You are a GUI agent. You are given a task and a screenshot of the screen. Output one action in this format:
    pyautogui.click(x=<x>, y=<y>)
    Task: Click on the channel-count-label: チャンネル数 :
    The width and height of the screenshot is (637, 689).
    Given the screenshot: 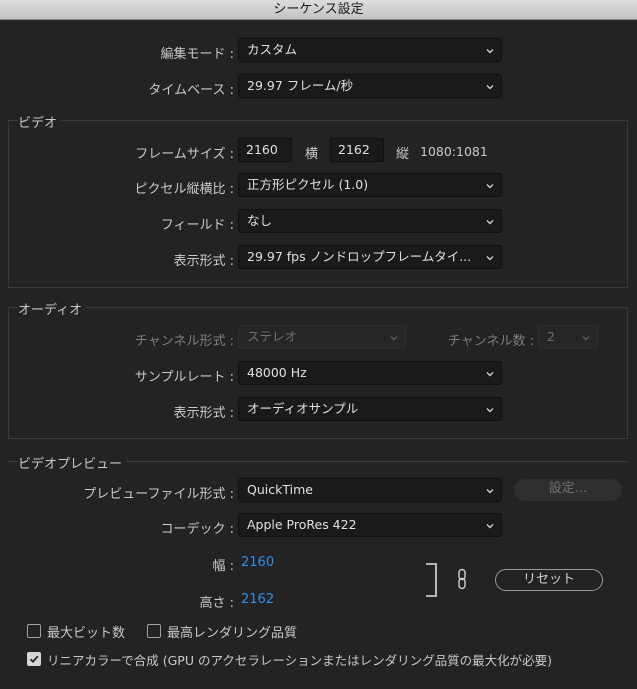 What is the action you would take?
    pyautogui.click(x=490, y=341)
    